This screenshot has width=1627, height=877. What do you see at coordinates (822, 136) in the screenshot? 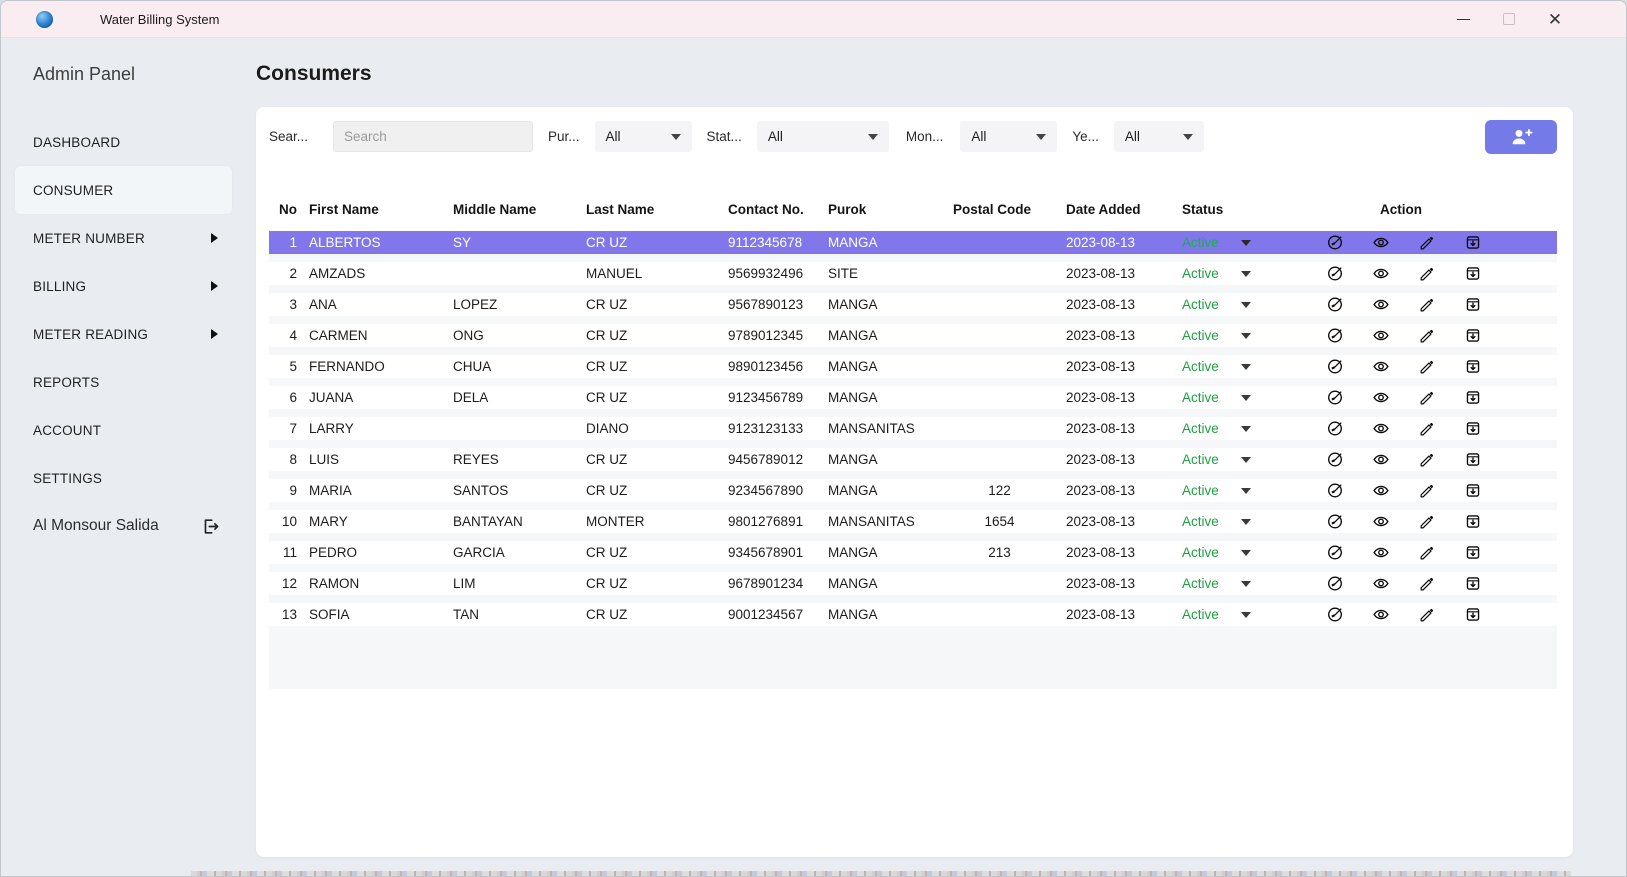
I see `status-select: All` at bounding box center [822, 136].